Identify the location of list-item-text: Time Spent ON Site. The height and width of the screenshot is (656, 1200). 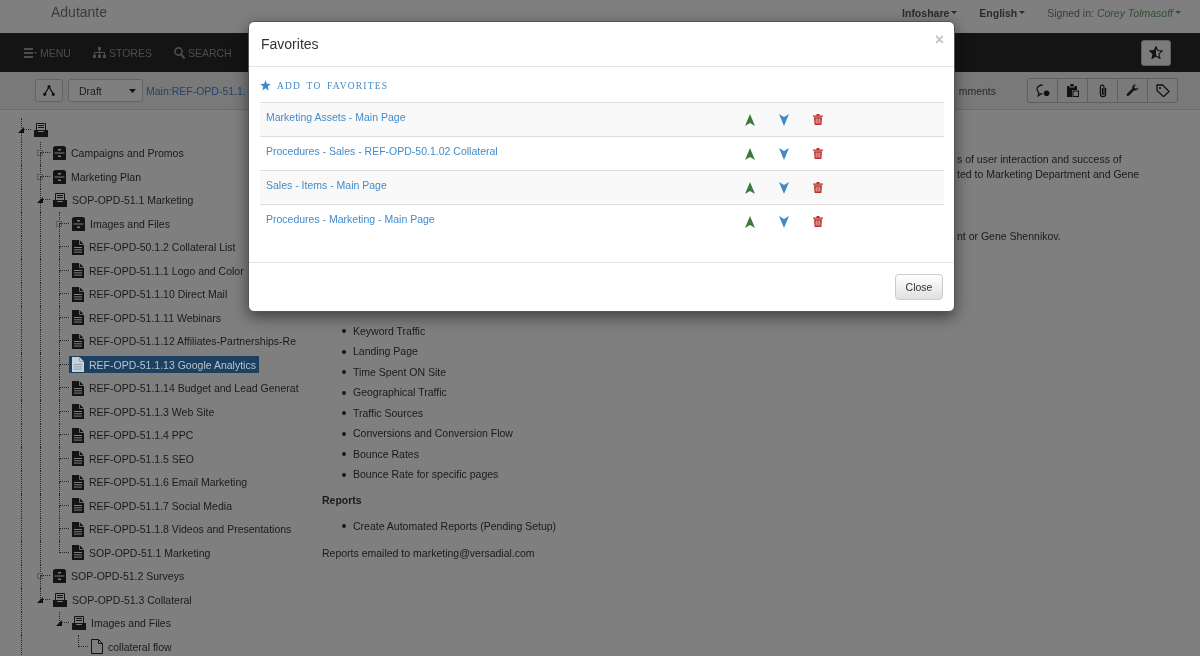
(399, 372).